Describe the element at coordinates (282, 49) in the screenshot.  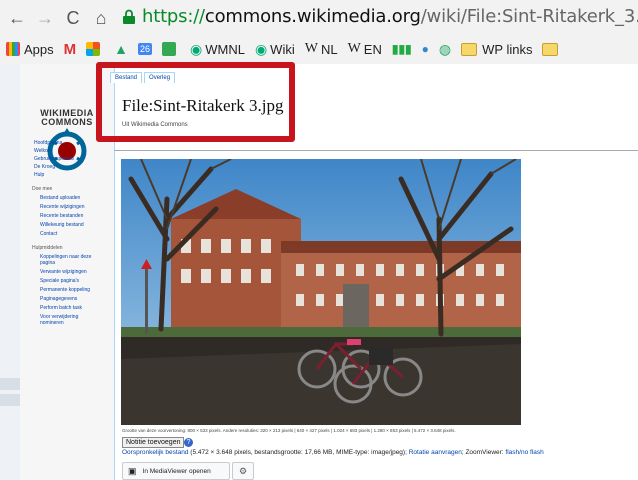
I see `bookmark-wiki-label: Wiki` at that location.